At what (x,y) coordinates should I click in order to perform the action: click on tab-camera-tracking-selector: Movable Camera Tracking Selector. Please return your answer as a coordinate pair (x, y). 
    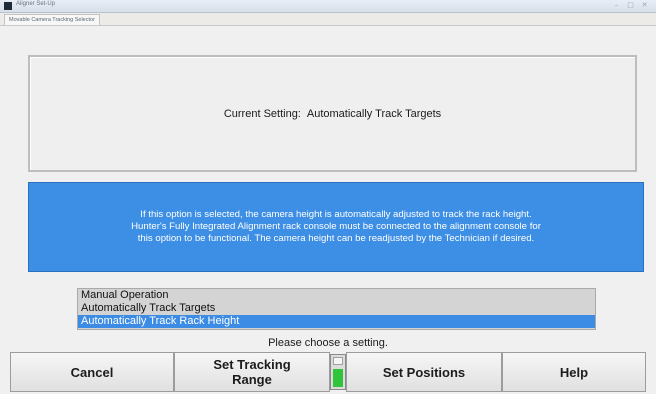
    Looking at the image, I should click on (52, 19).